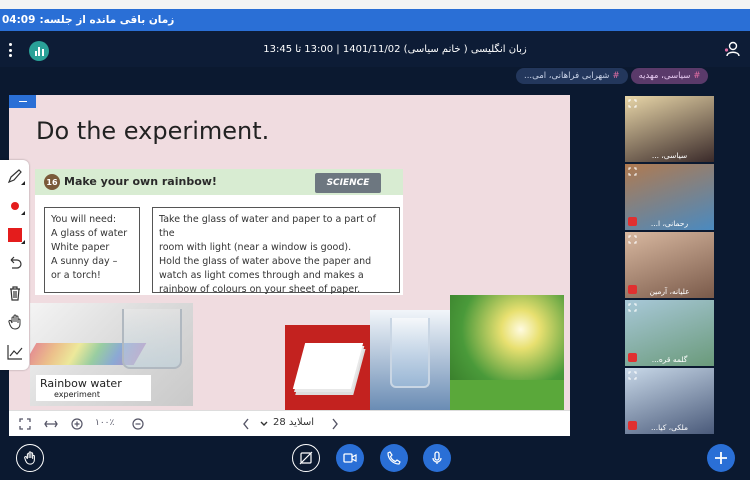 The image size is (750, 480). What do you see at coordinates (246, 424) in the screenshot?
I see `previous-slide-icon` at bounding box center [246, 424].